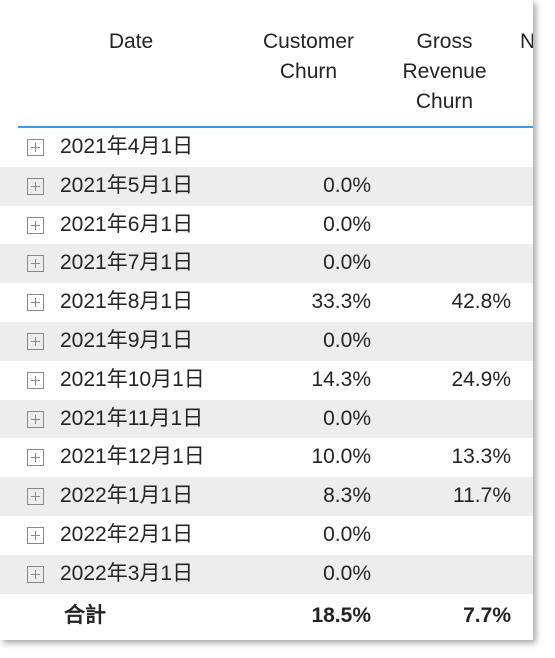 The width and height of the screenshot is (555, 658). Describe the element at coordinates (266, 380) in the screenshot. I see `table-row: 2021年10月1日 14.3% 24.9%` at that location.